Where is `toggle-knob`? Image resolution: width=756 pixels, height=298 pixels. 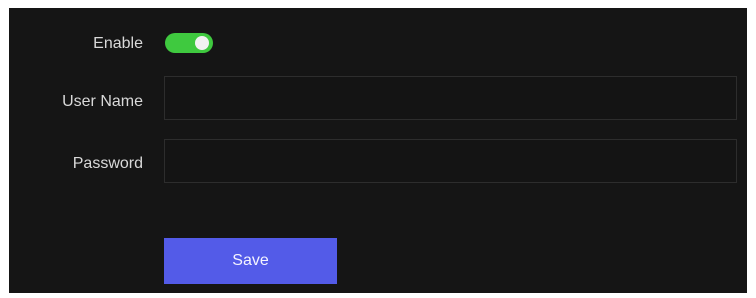 toggle-knob is located at coordinates (202, 43).